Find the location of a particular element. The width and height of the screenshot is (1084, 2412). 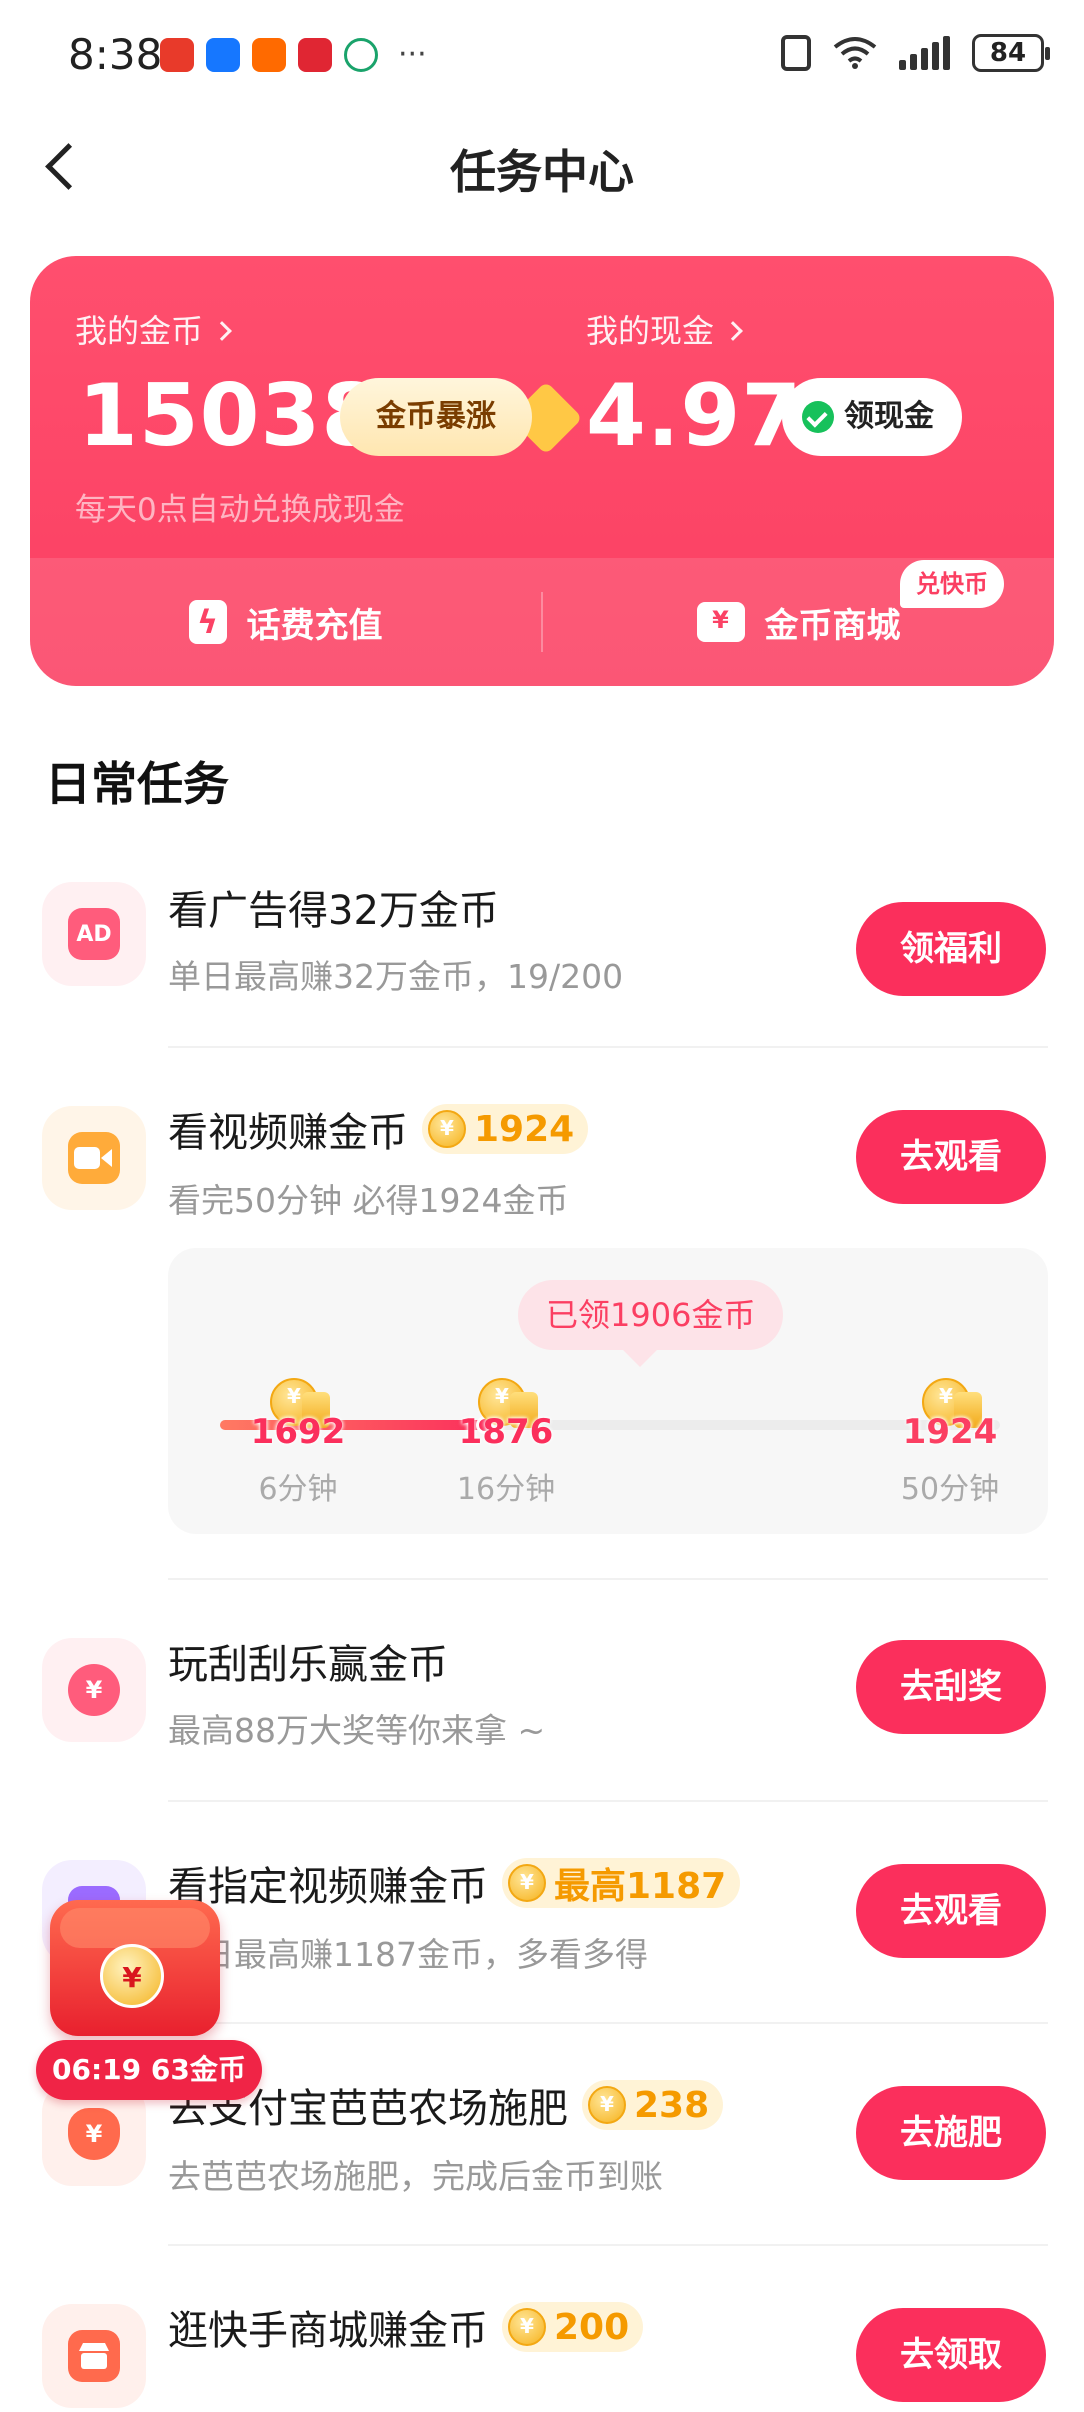

claimed-coins-tip: 已领1906金币 is located at coordinates (651, 1315).